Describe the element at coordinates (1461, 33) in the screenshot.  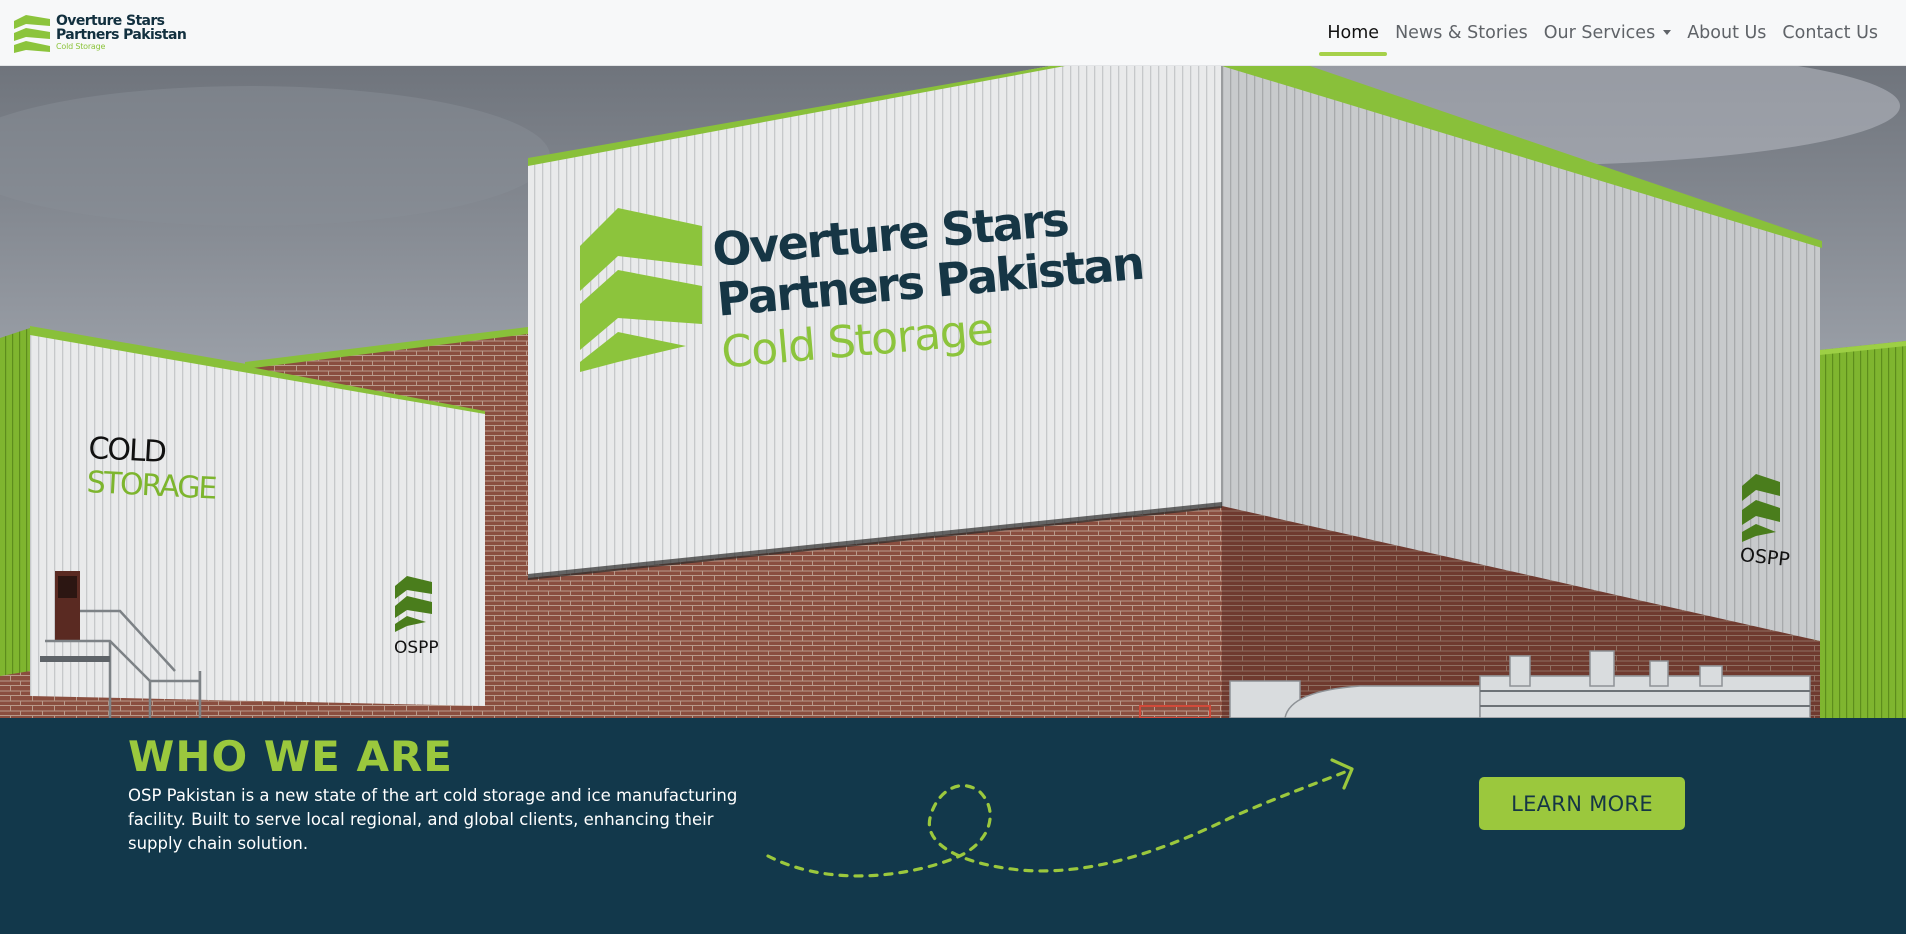
I see `nav-news-stories: News & Stories` at that location.